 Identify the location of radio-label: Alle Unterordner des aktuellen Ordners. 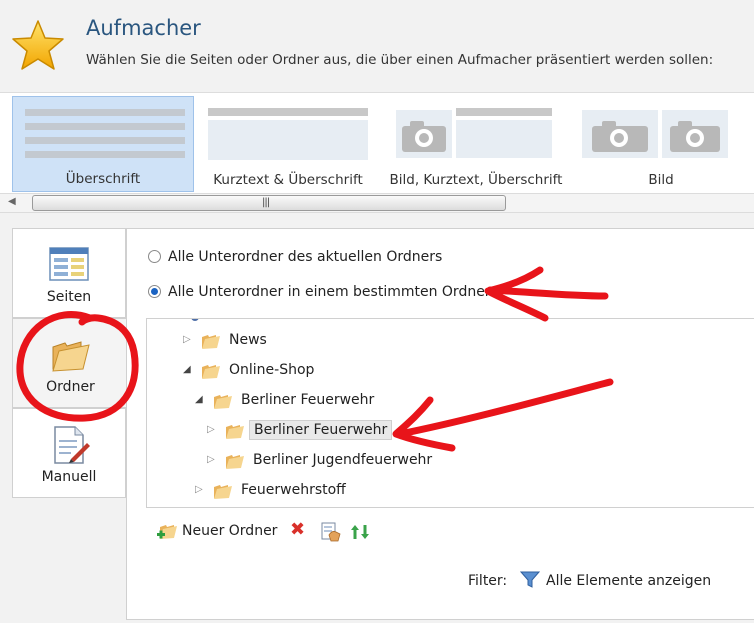
(305, 257).